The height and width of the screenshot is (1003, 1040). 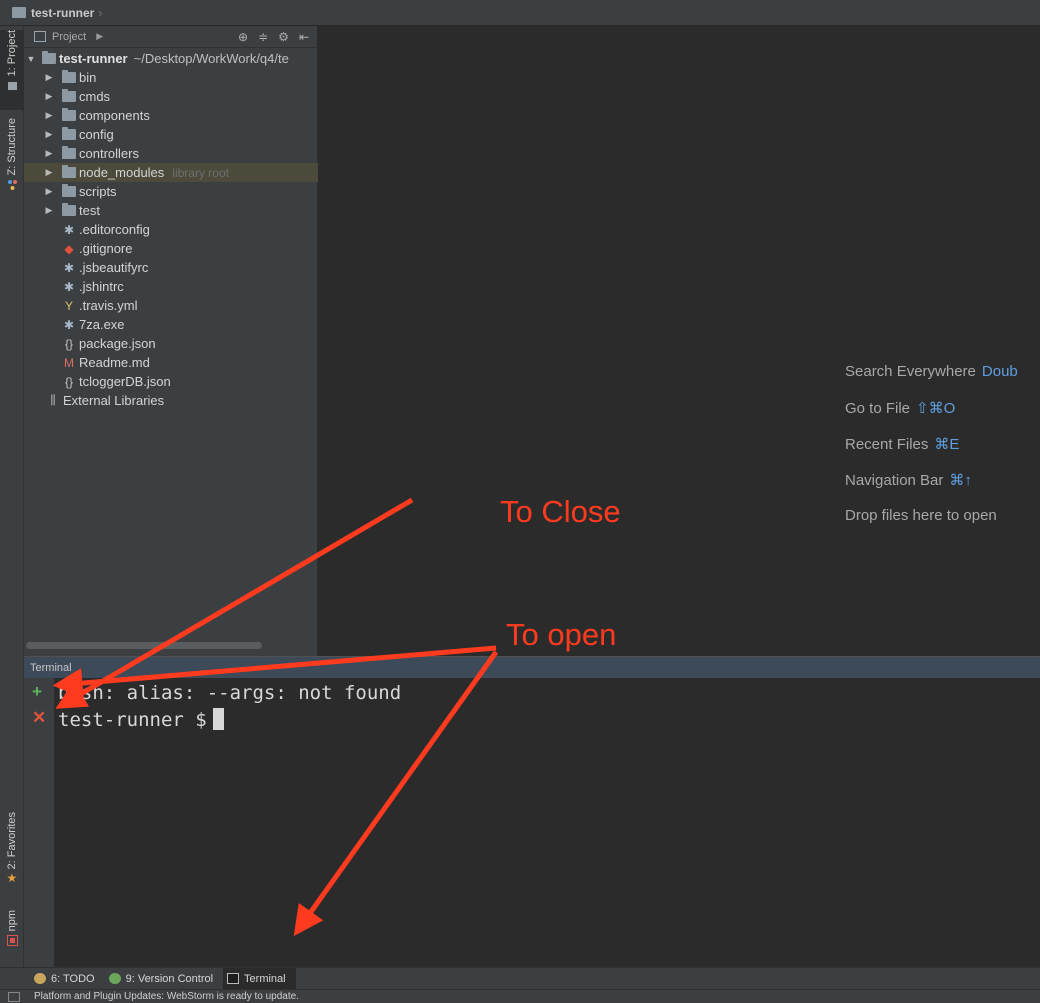 I want to click on star-icon: ★, so click(x=12, y=878).